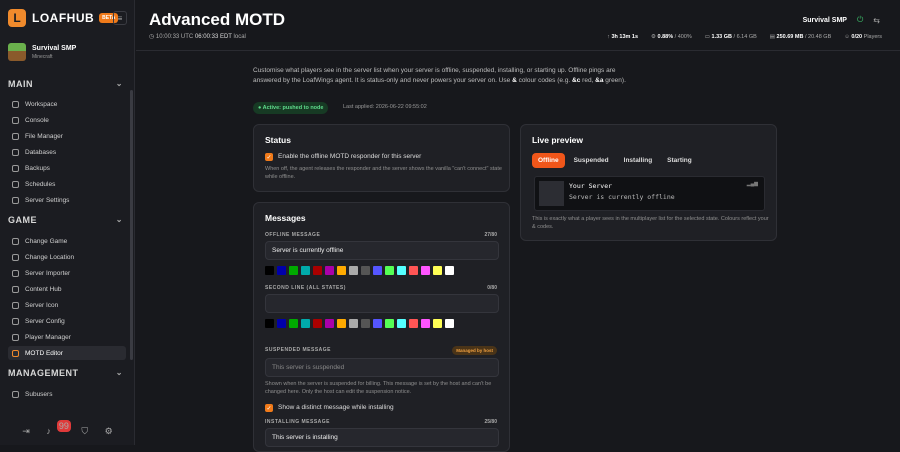 The image size is (900, 452). What do you see at coordinates (625, 37) in the screenshot?
I see `uptime-value: 3h 13m 1s` at bounding box center [625, 37].